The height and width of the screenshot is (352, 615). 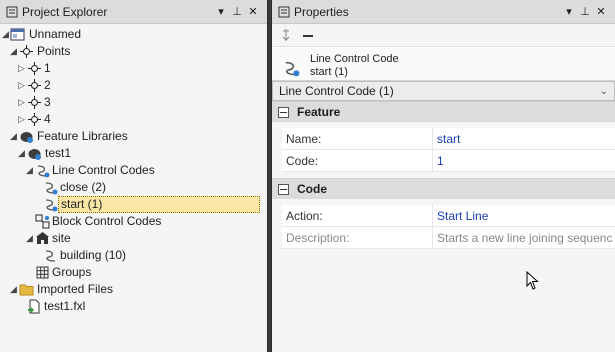 What do you see at coordinates (133, 12) in the screenshot?
I see `project-explorer-titlebar: Project Explorer ▾ ⊥ ✕` at bounding box center [133, 12].